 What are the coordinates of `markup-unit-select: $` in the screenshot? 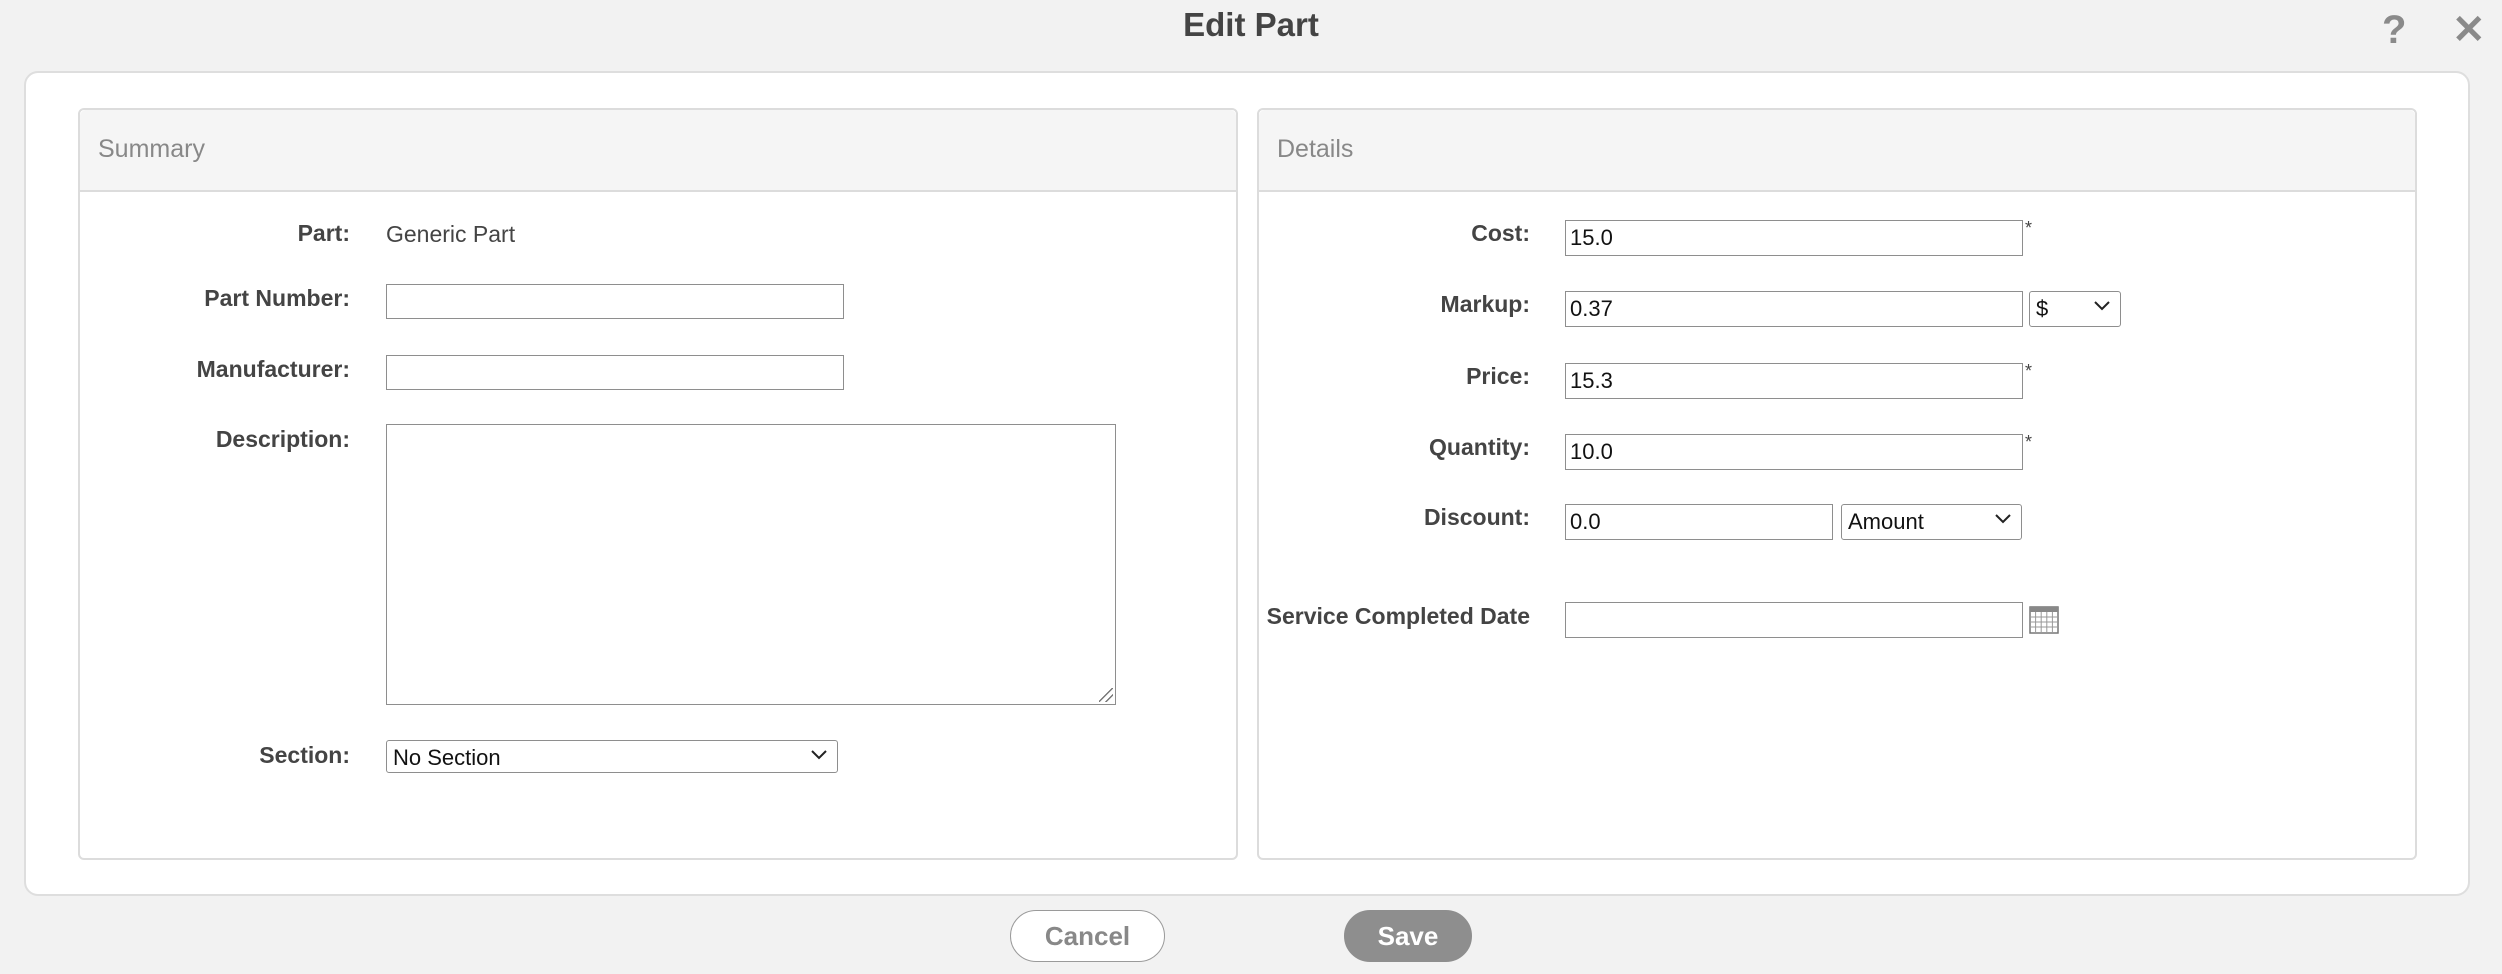 It's located at (2075, 309).